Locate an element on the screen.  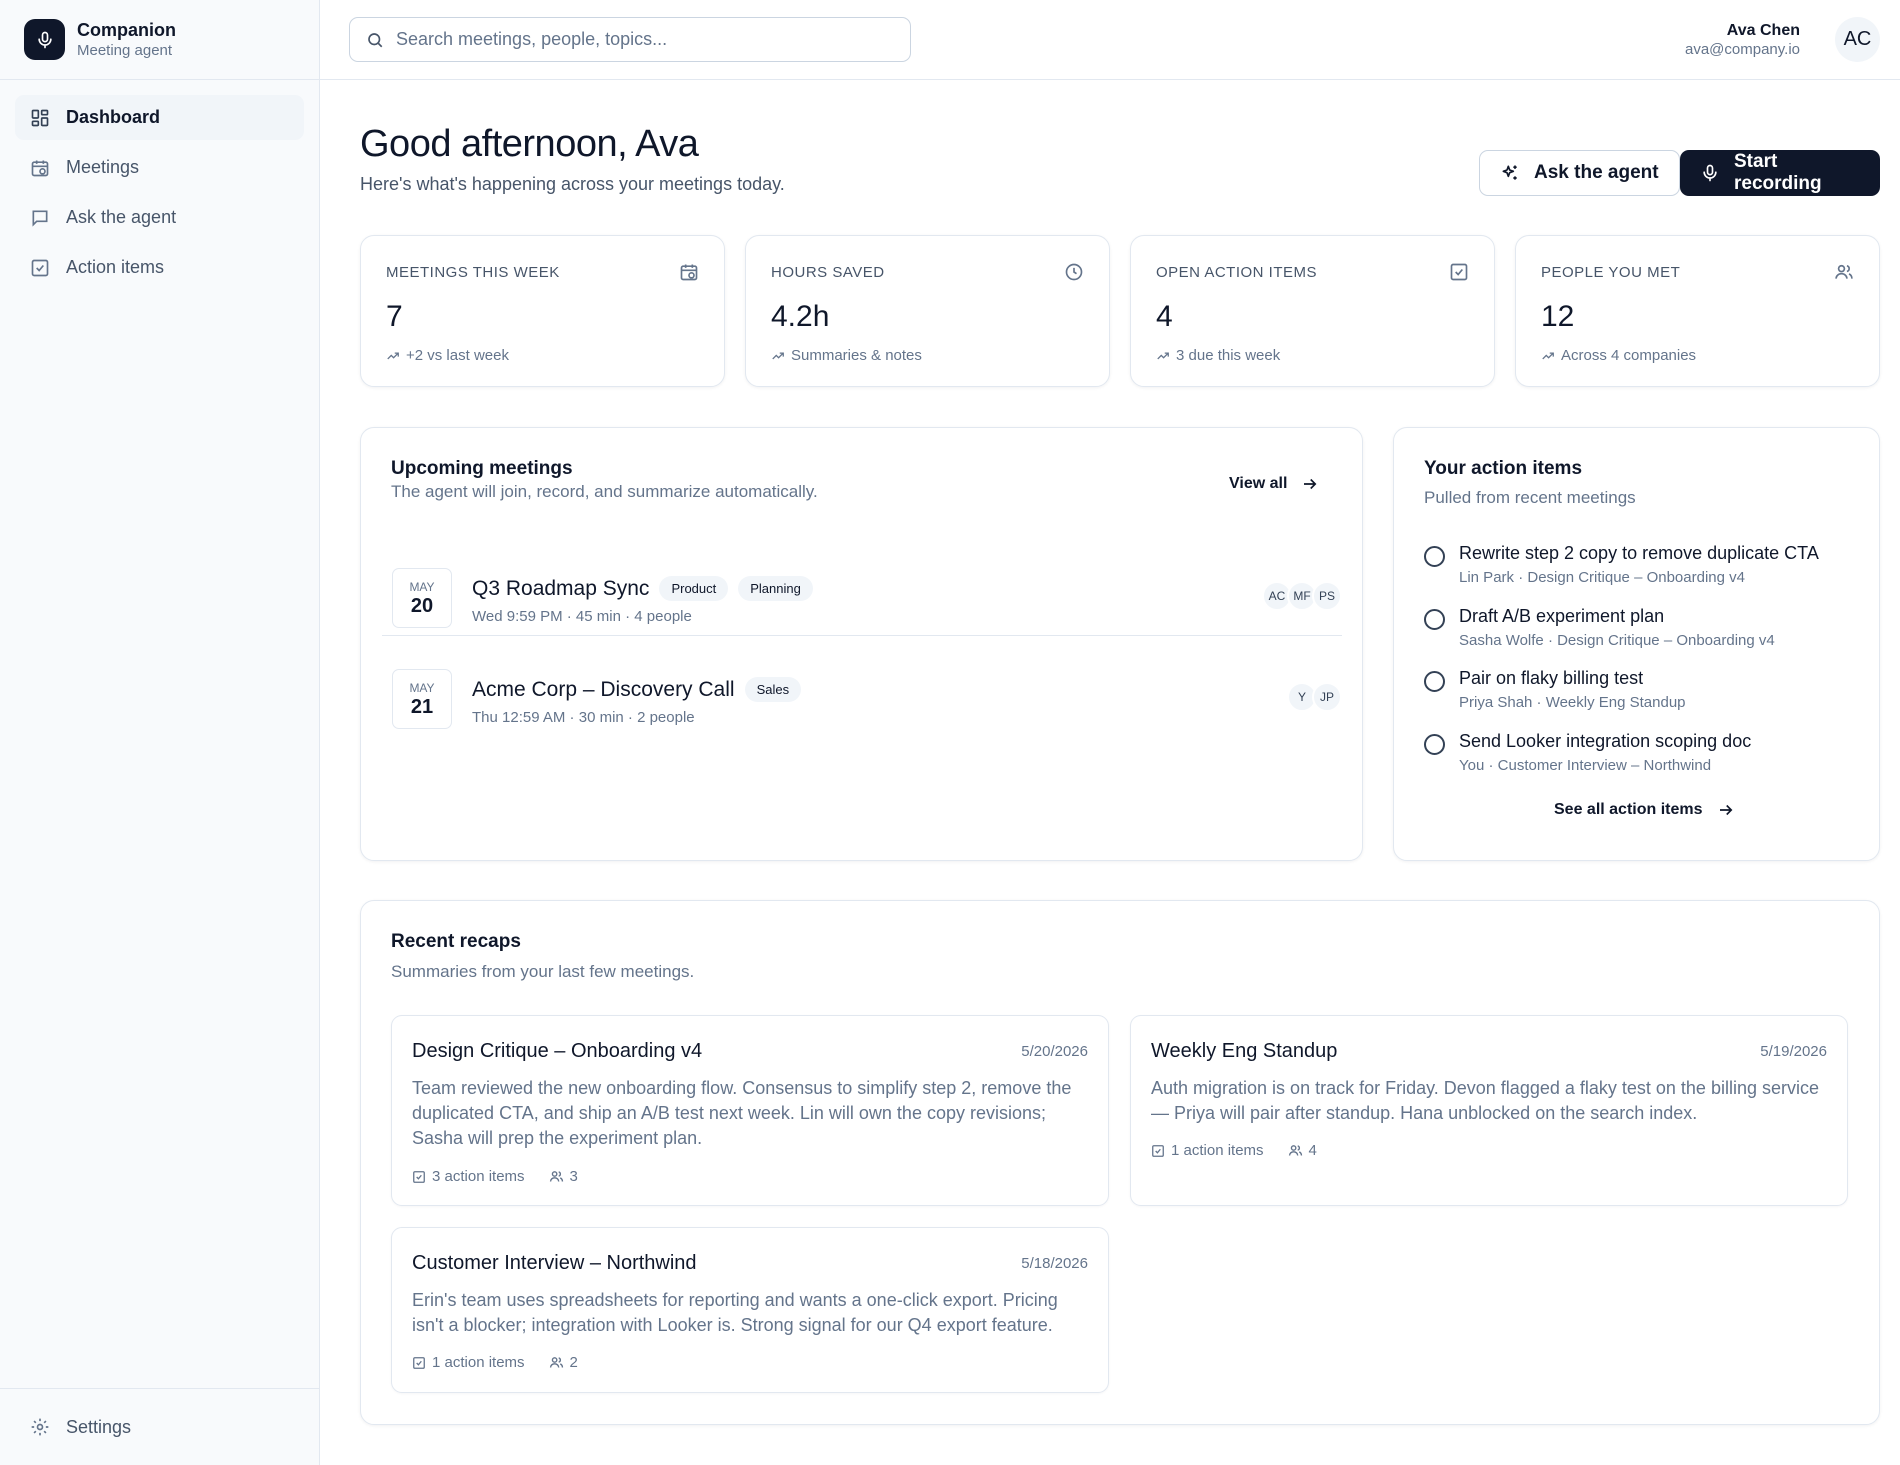
action-item-meta: You · Customer Interview – Northwind is located at coordinates (1585, 765).